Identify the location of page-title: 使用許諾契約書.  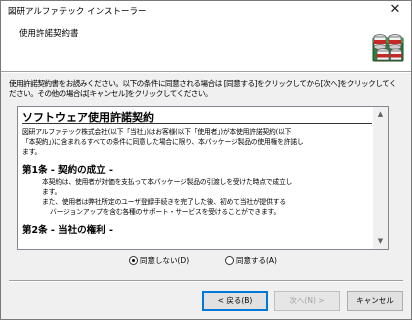
(49, 34).